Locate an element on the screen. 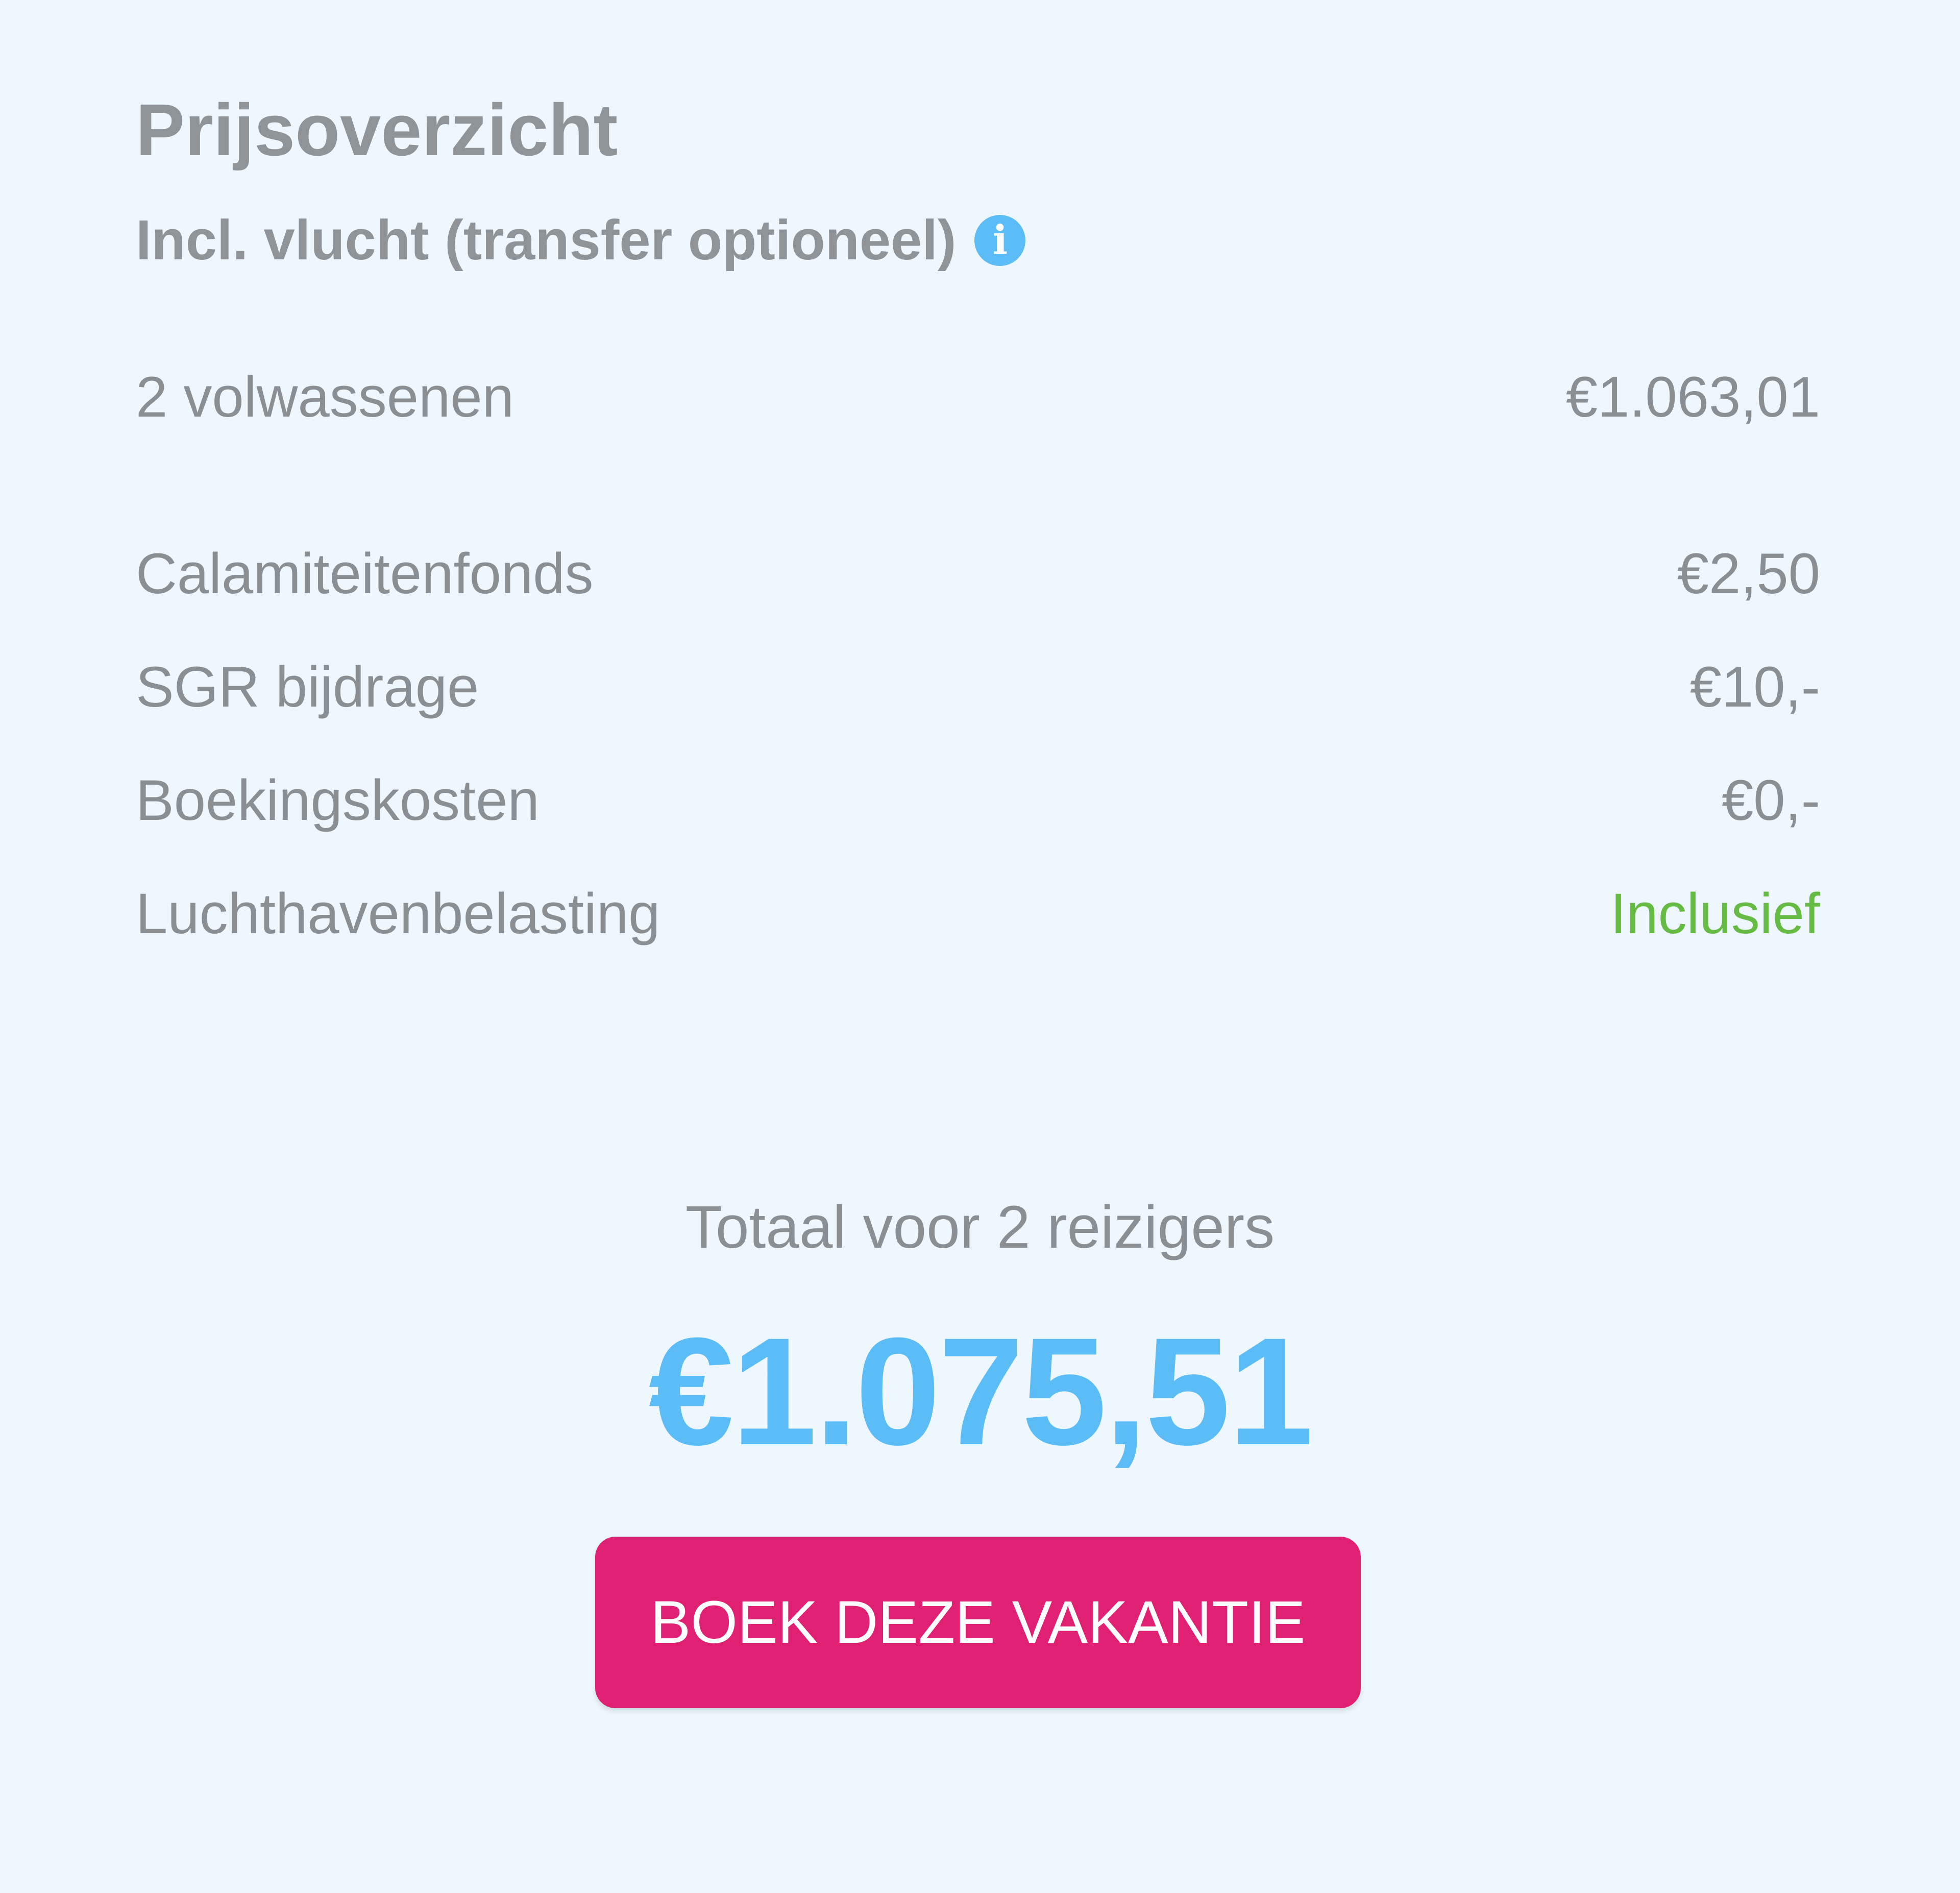  price-line-airport-tax: Luchthavenbelasting Inclusief is located at coordinates (978, 913).